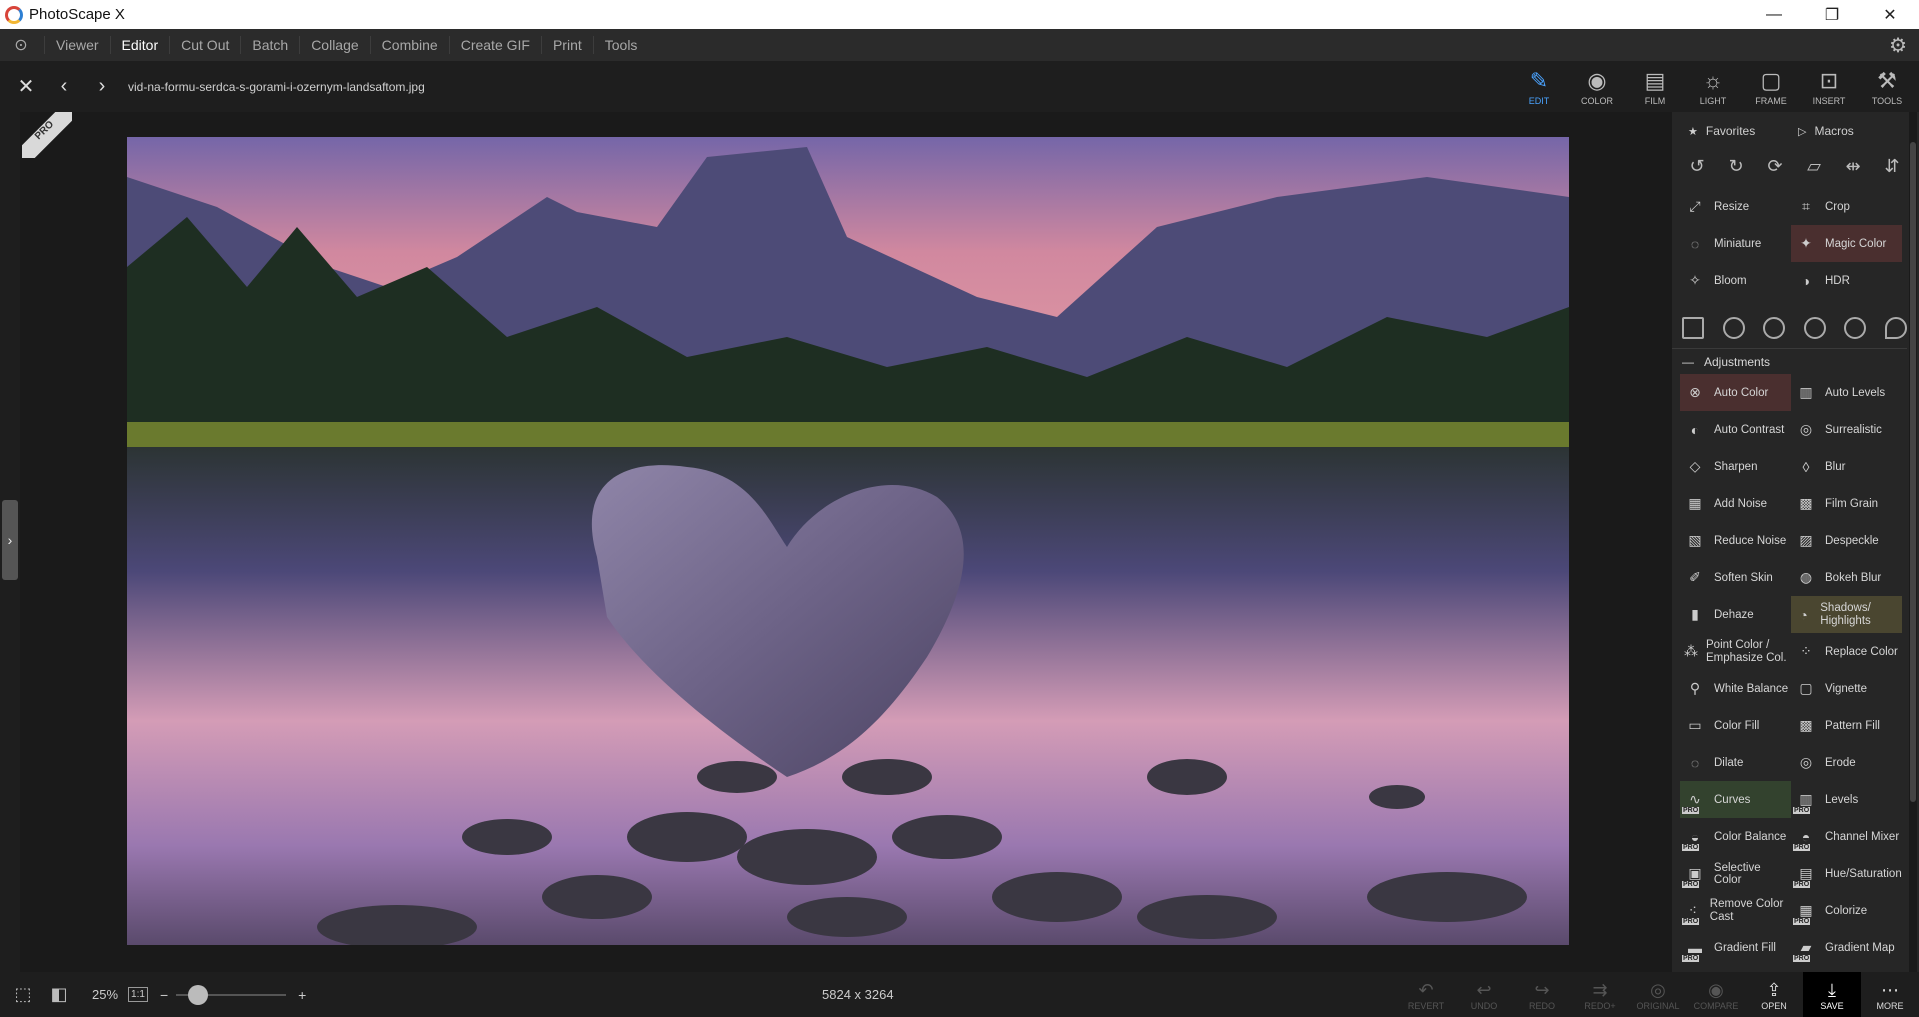  Describe the element at coordinates (1846, 392) in the screenshot. I see `tool-auto-levels: ▥ Auto Levels` at that location.